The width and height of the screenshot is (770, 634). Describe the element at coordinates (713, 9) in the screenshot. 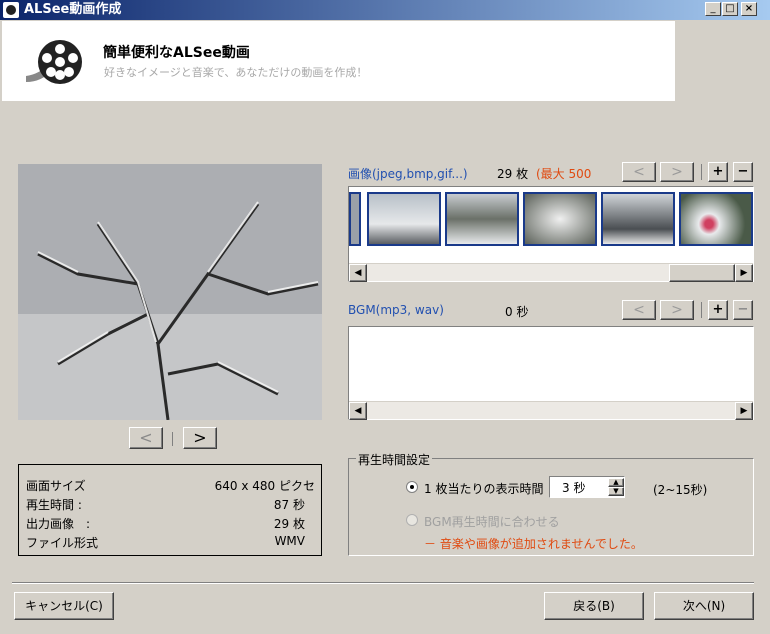

I see `minimize-button: _` at that location.